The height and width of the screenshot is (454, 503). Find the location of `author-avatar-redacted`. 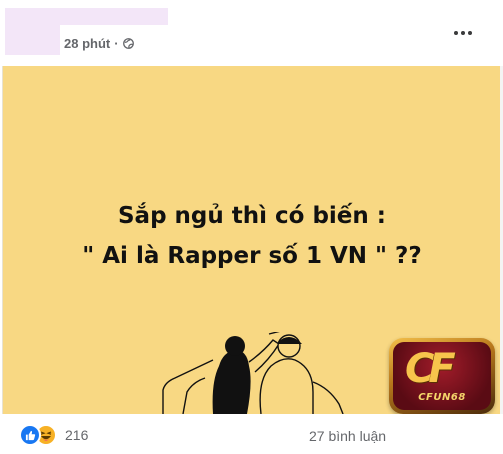

author-avatar-redacted is located at coordinates (32, 40).